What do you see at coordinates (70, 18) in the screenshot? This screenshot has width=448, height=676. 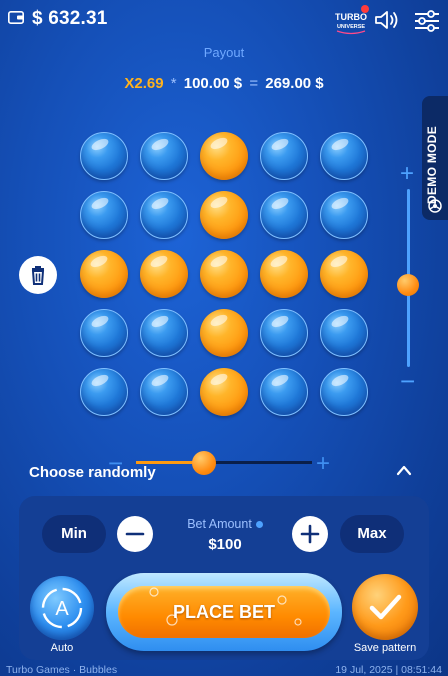 I see `balance: $ 632.31` at bounding box center [70, 18].